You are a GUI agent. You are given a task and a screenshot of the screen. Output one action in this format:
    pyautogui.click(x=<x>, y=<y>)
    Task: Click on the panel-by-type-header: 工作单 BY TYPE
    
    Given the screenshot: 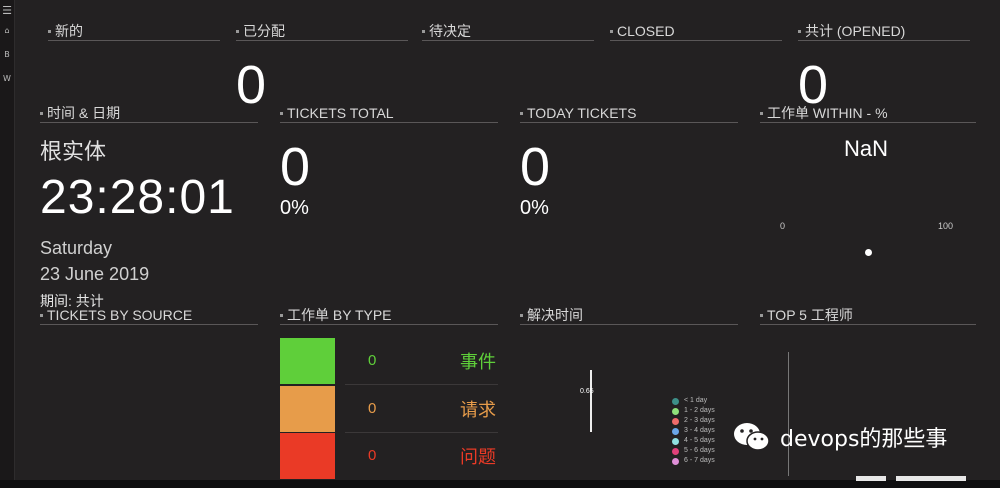 What is the action you would take?
    pyautogui.click(x=389, y=316)
    